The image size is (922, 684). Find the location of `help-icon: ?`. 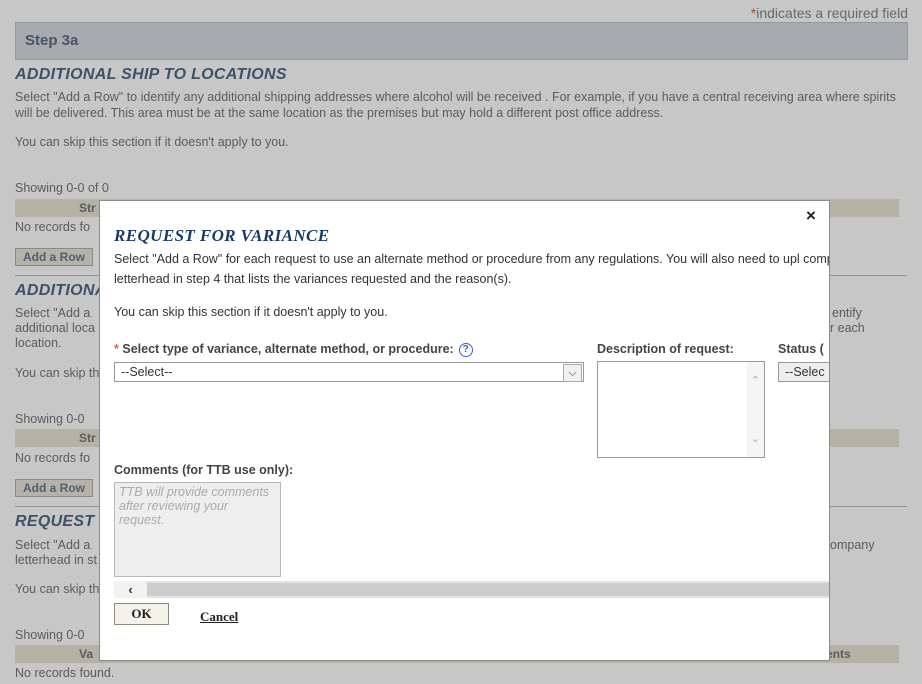

help-icon: ? is located at coordinates (465, 350).